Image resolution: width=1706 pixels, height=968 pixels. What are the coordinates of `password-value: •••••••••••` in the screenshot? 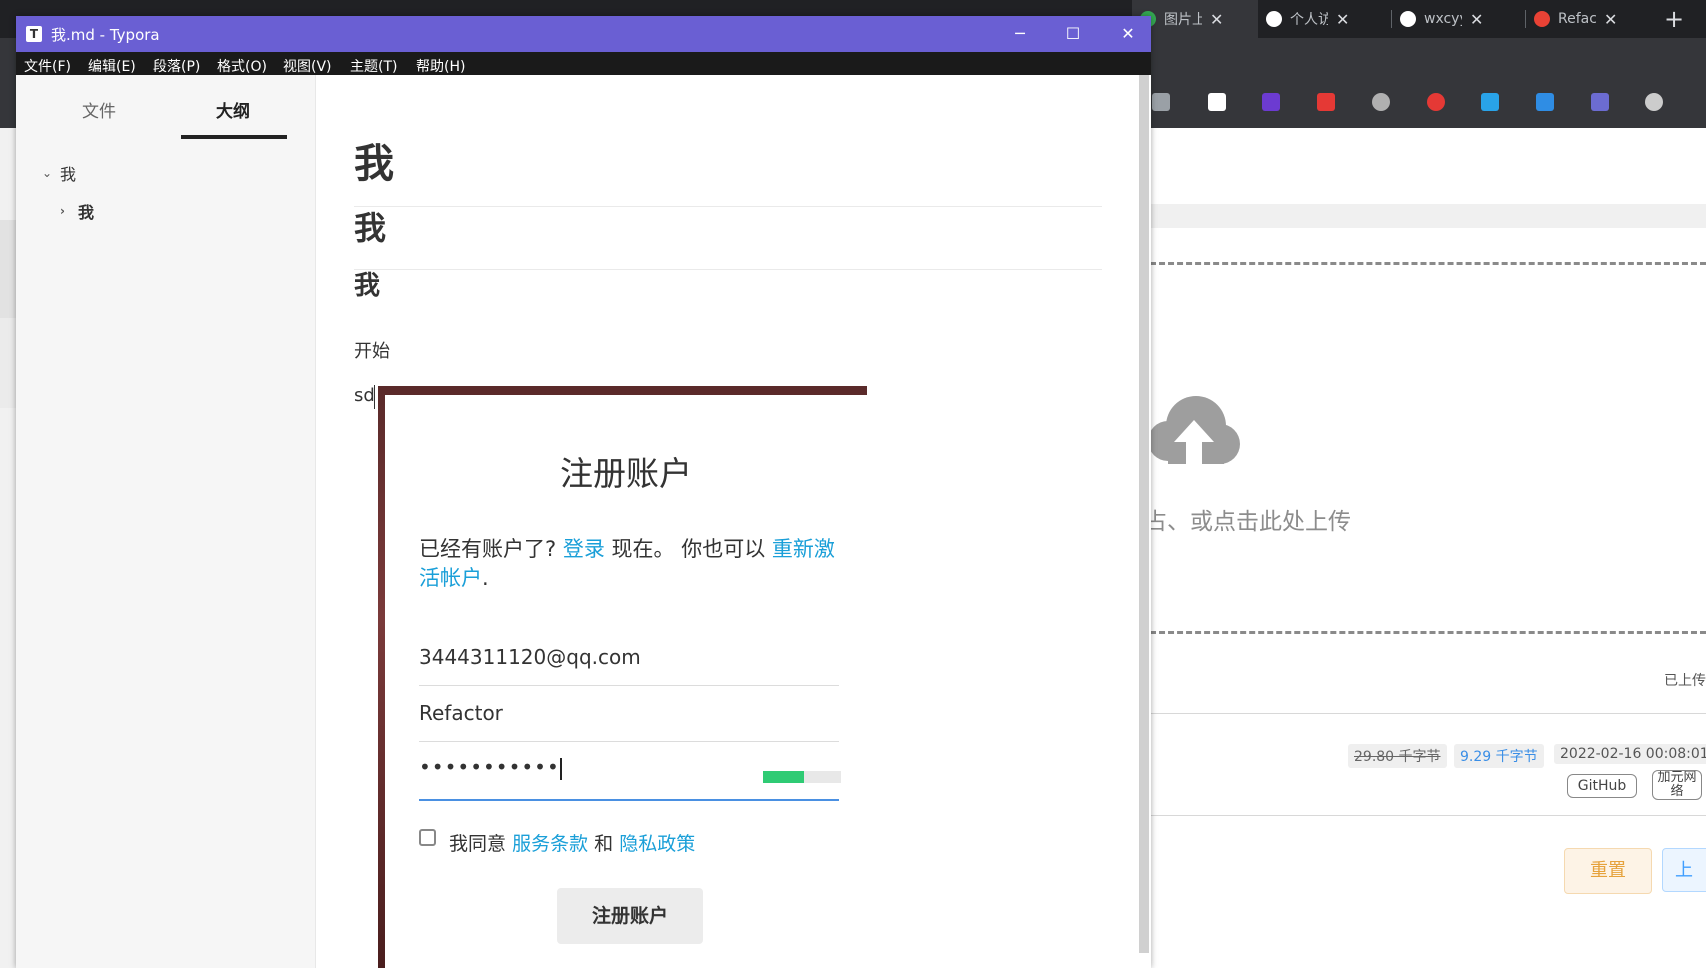 It's located at (489, 767).